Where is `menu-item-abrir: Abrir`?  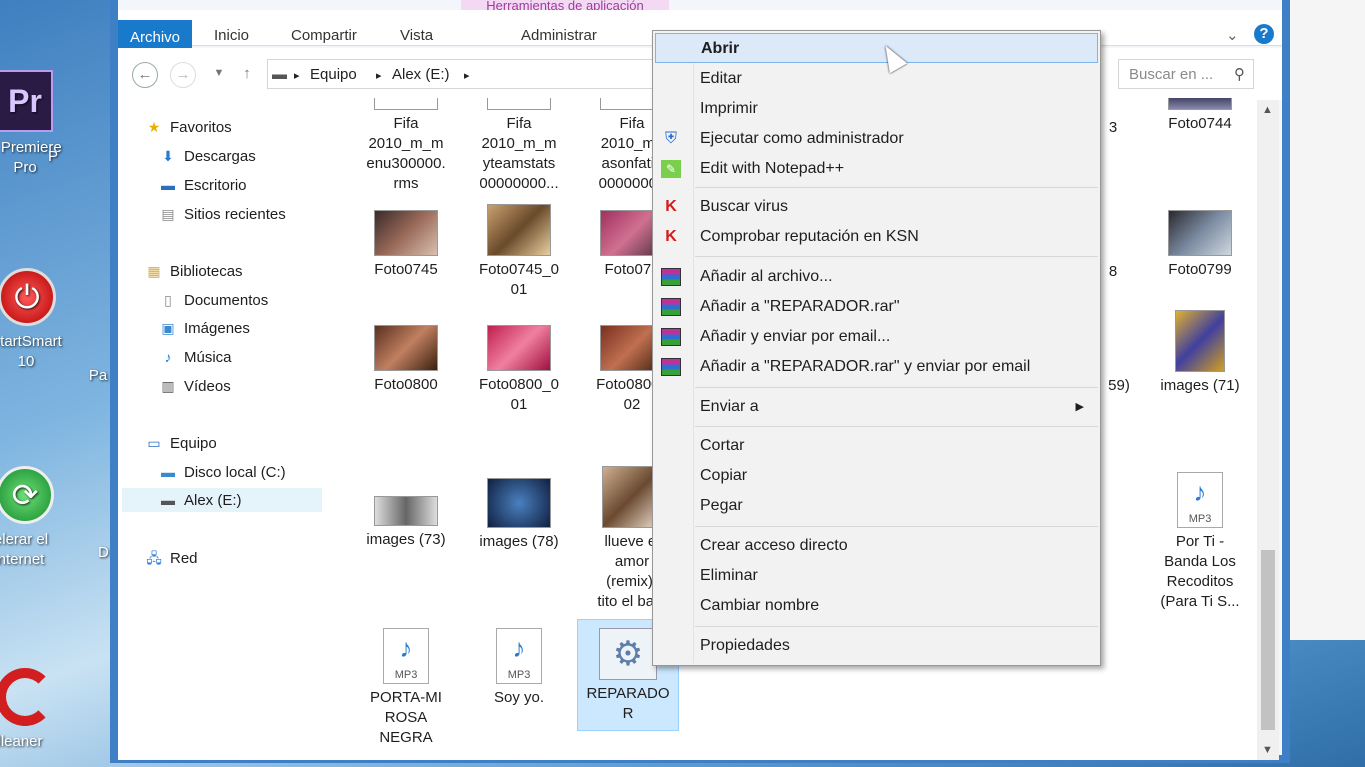 menu-item-abrir: Abrir is located at coordinates (876, 48).